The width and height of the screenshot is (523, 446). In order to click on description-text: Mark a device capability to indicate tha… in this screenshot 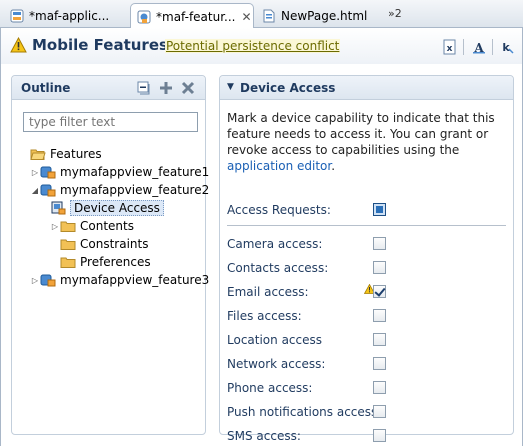, I will do `click(361, 134)`.